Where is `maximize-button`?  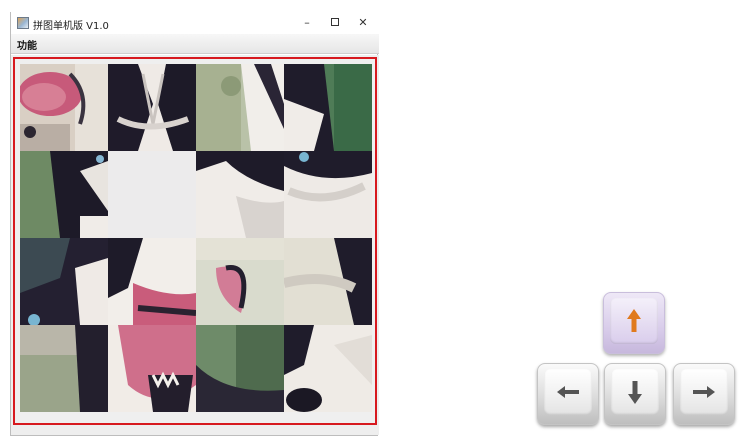 maximize-button is located at coordinates (335, 23).